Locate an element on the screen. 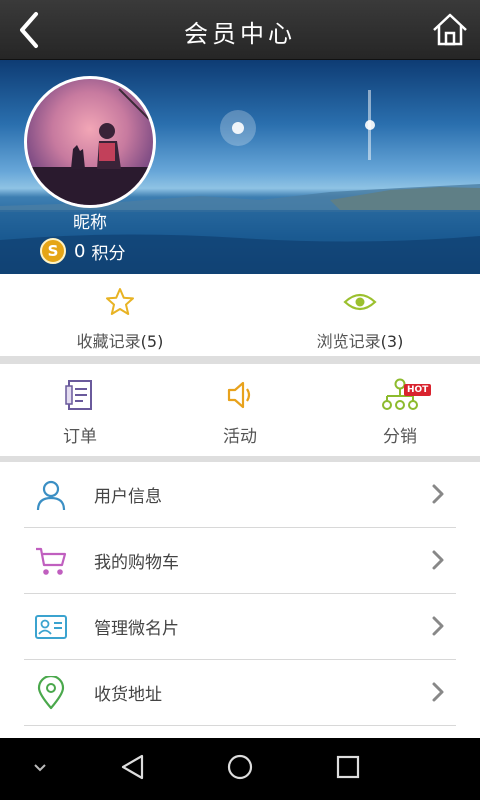 Image resolution: width=480 pixels, height=800 pixels. menu-item-label: 管理微名片 is located at coordinates (136, 629).